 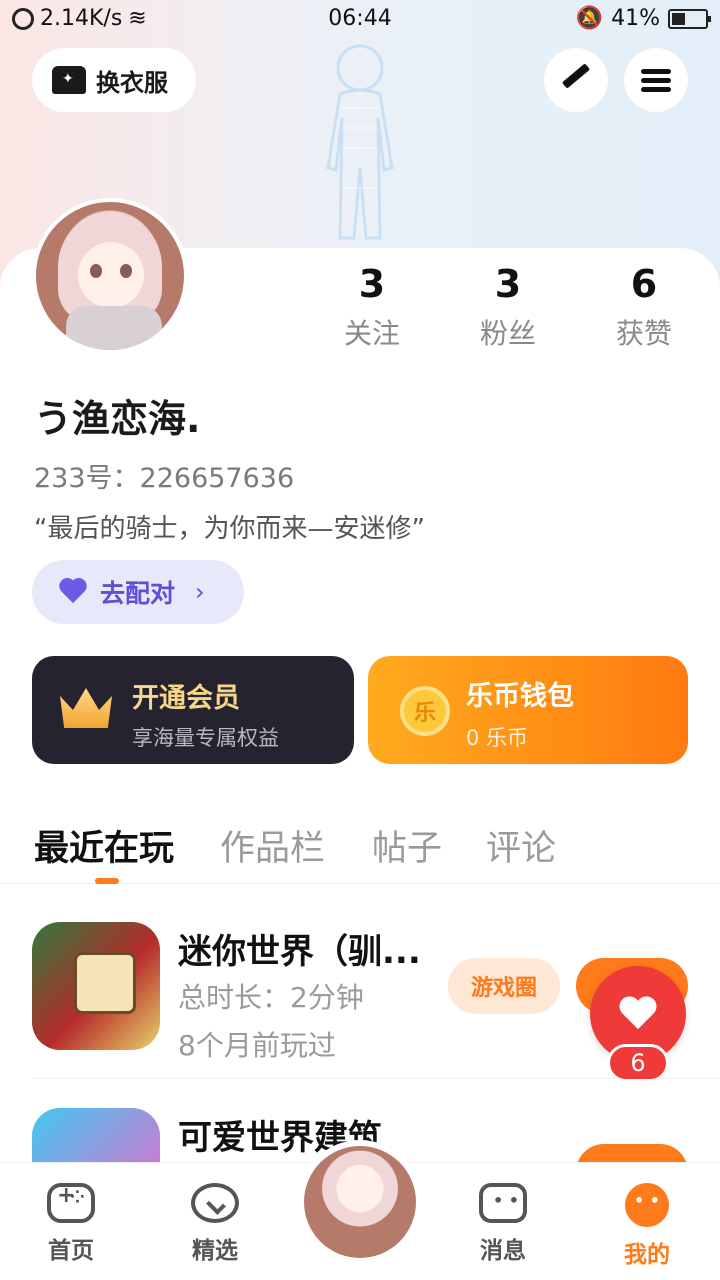 What do you see at coordinates (200, 592) in the screenshot?
I see `chevron-right-icon: ›` at bounding box center [200, 592].